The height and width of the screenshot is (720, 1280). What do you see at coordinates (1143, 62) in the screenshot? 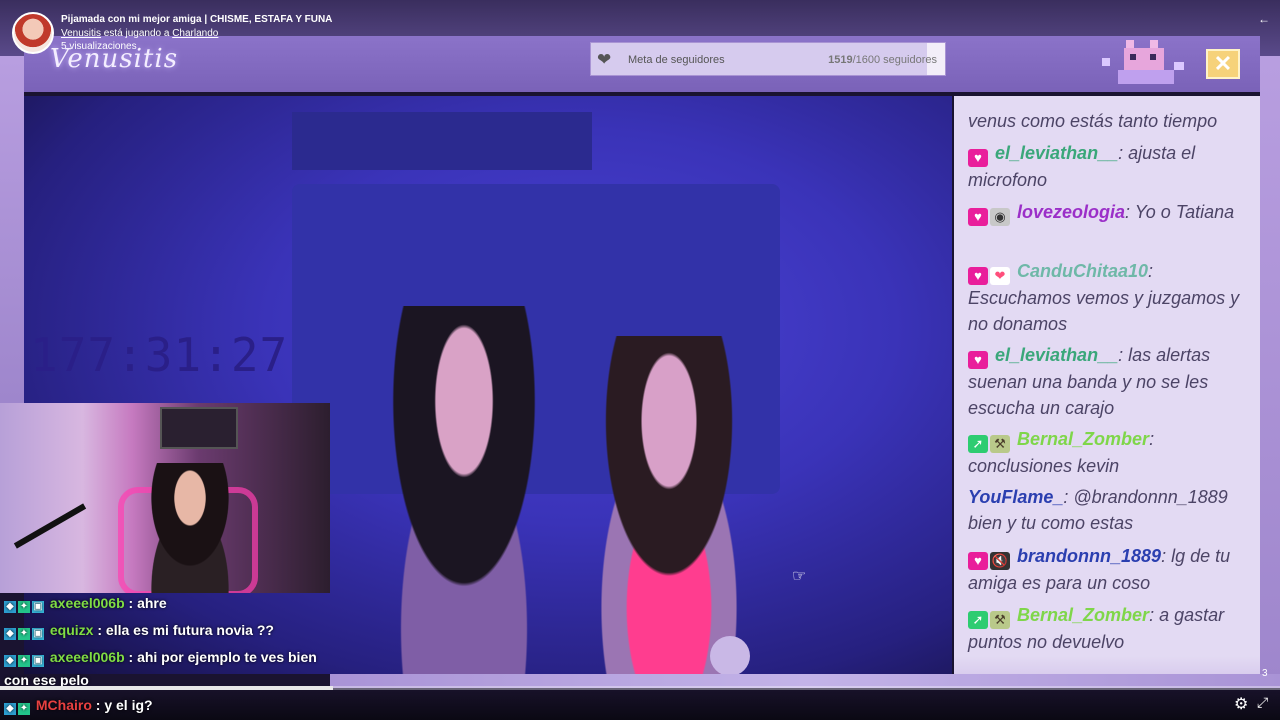
I see `pixel-cat-icon` at bounding box center [1143, 62].